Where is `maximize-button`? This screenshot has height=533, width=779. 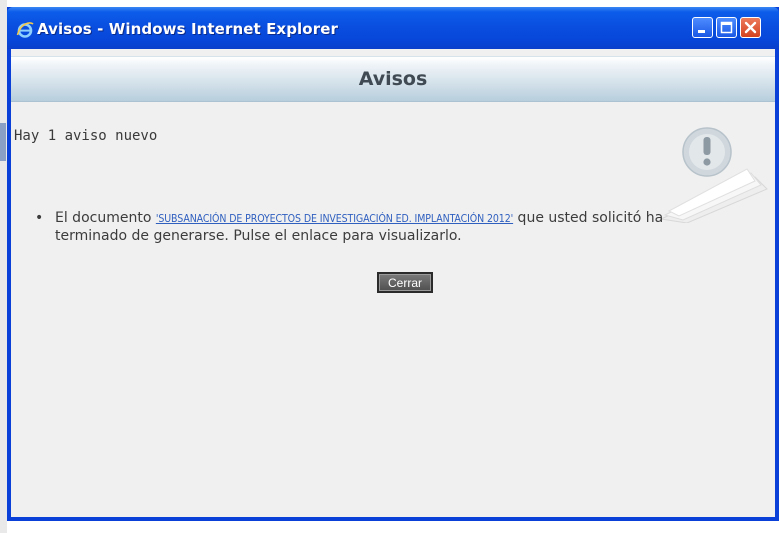 maximize-button is located at coordinates (726, 27).